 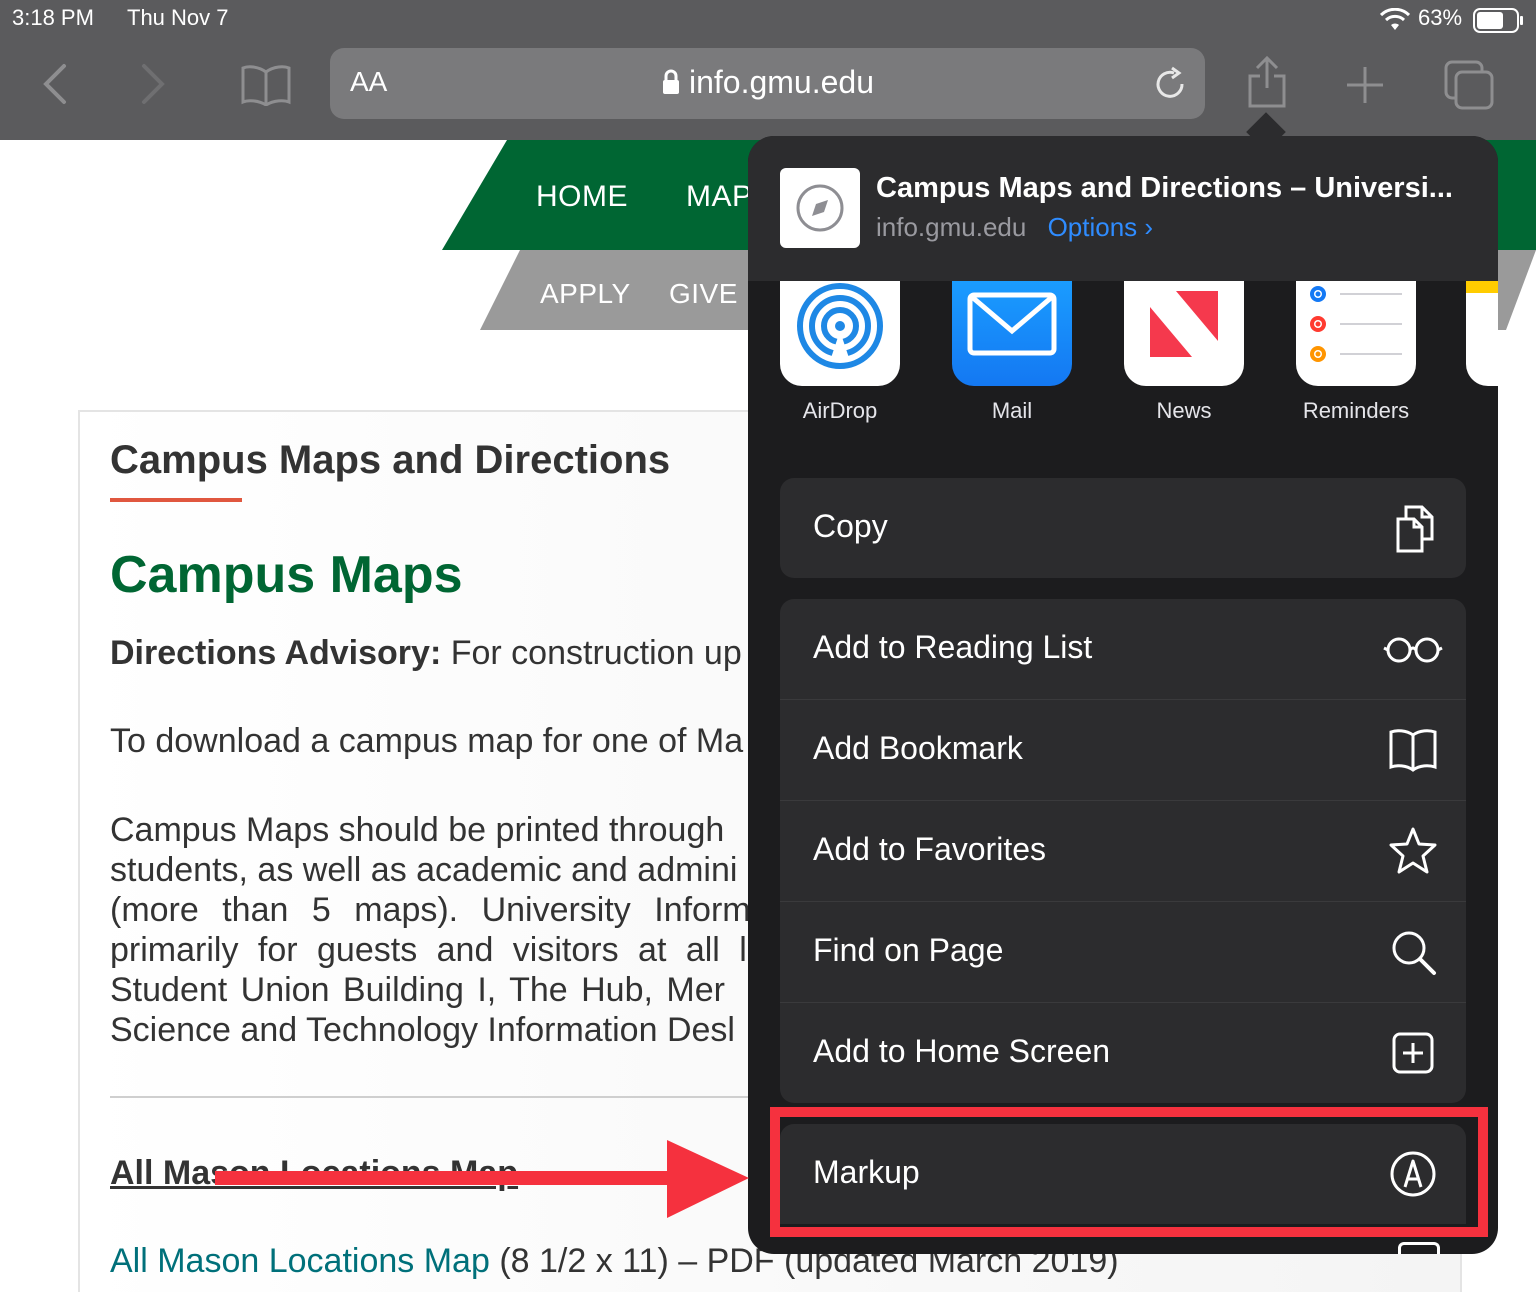 I want to click on magnifier-icon, so click(x=1414, y=953).